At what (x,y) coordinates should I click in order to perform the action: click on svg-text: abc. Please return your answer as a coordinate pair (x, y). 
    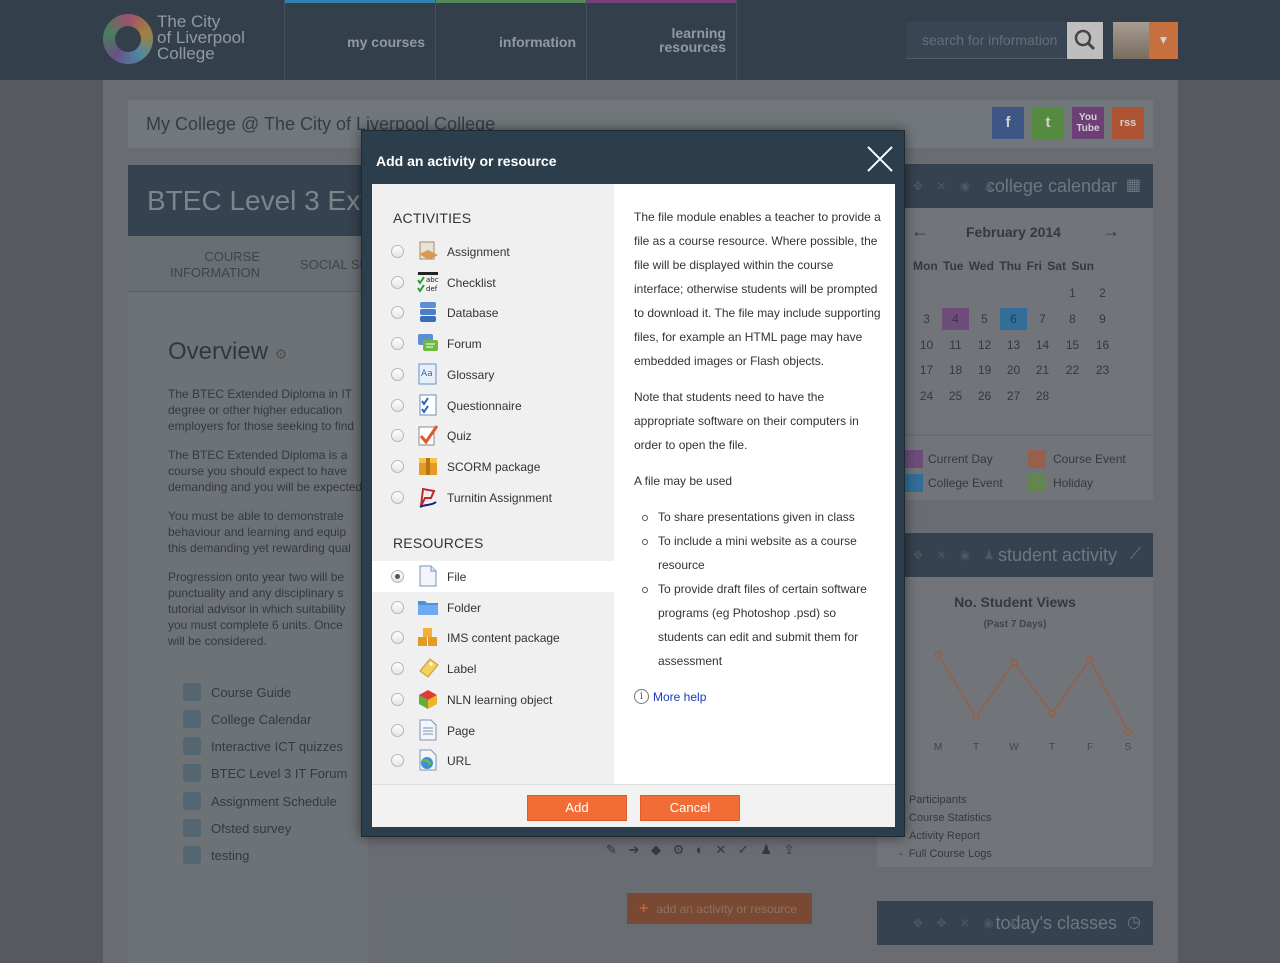
    Looking at the image, I should click on (432, 280).